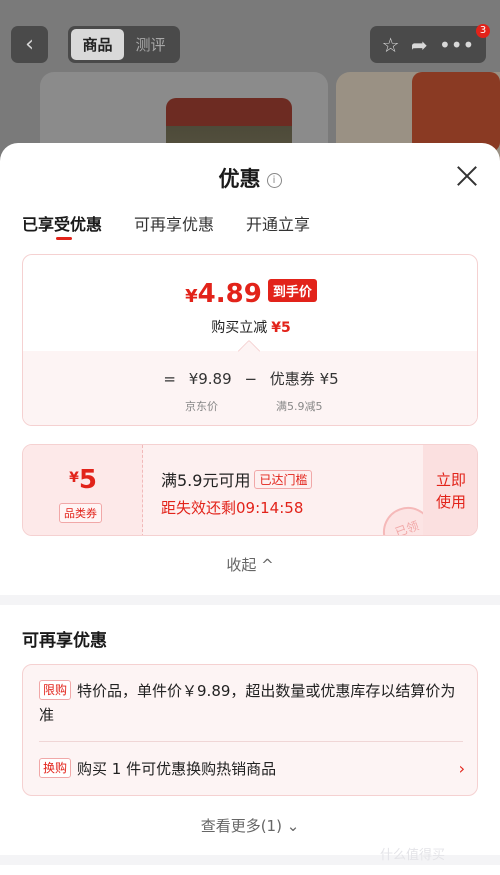  What do you see at coordinates (291, 492) in the screenshot?
I see `coupon-details: 满5.9元可用 已达门槛 距失效还剩09:14:58` at bounding box center [291, 492].